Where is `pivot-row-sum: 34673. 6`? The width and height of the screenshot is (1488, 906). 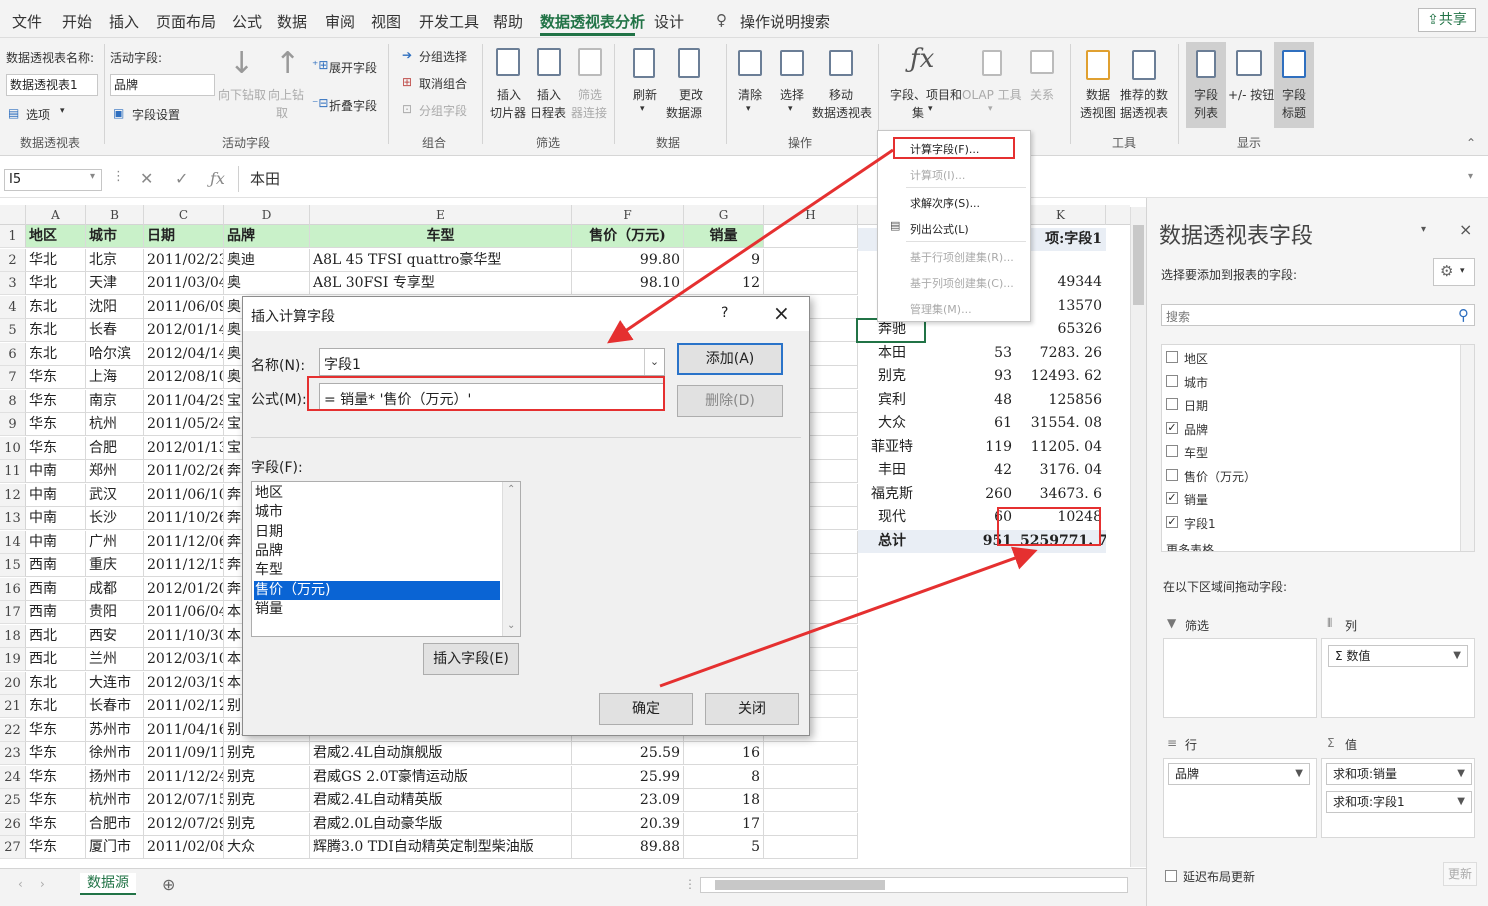
pivot-row-sum: 34673. 6 is located at coordinates (1061, 494).